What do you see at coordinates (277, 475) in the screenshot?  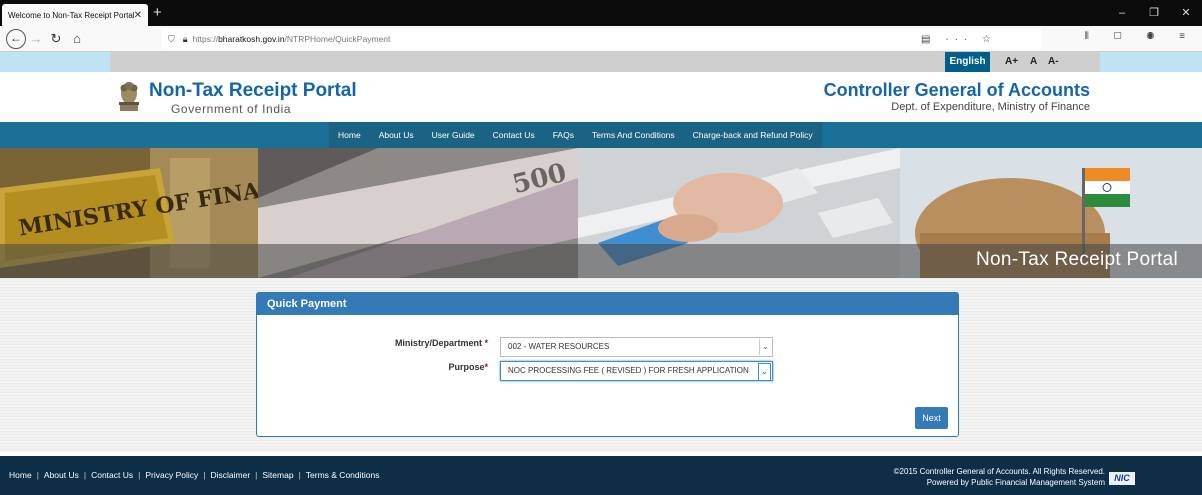 I see `footer-link-sitemap: Sitemap` at bounding box center [277, 475].